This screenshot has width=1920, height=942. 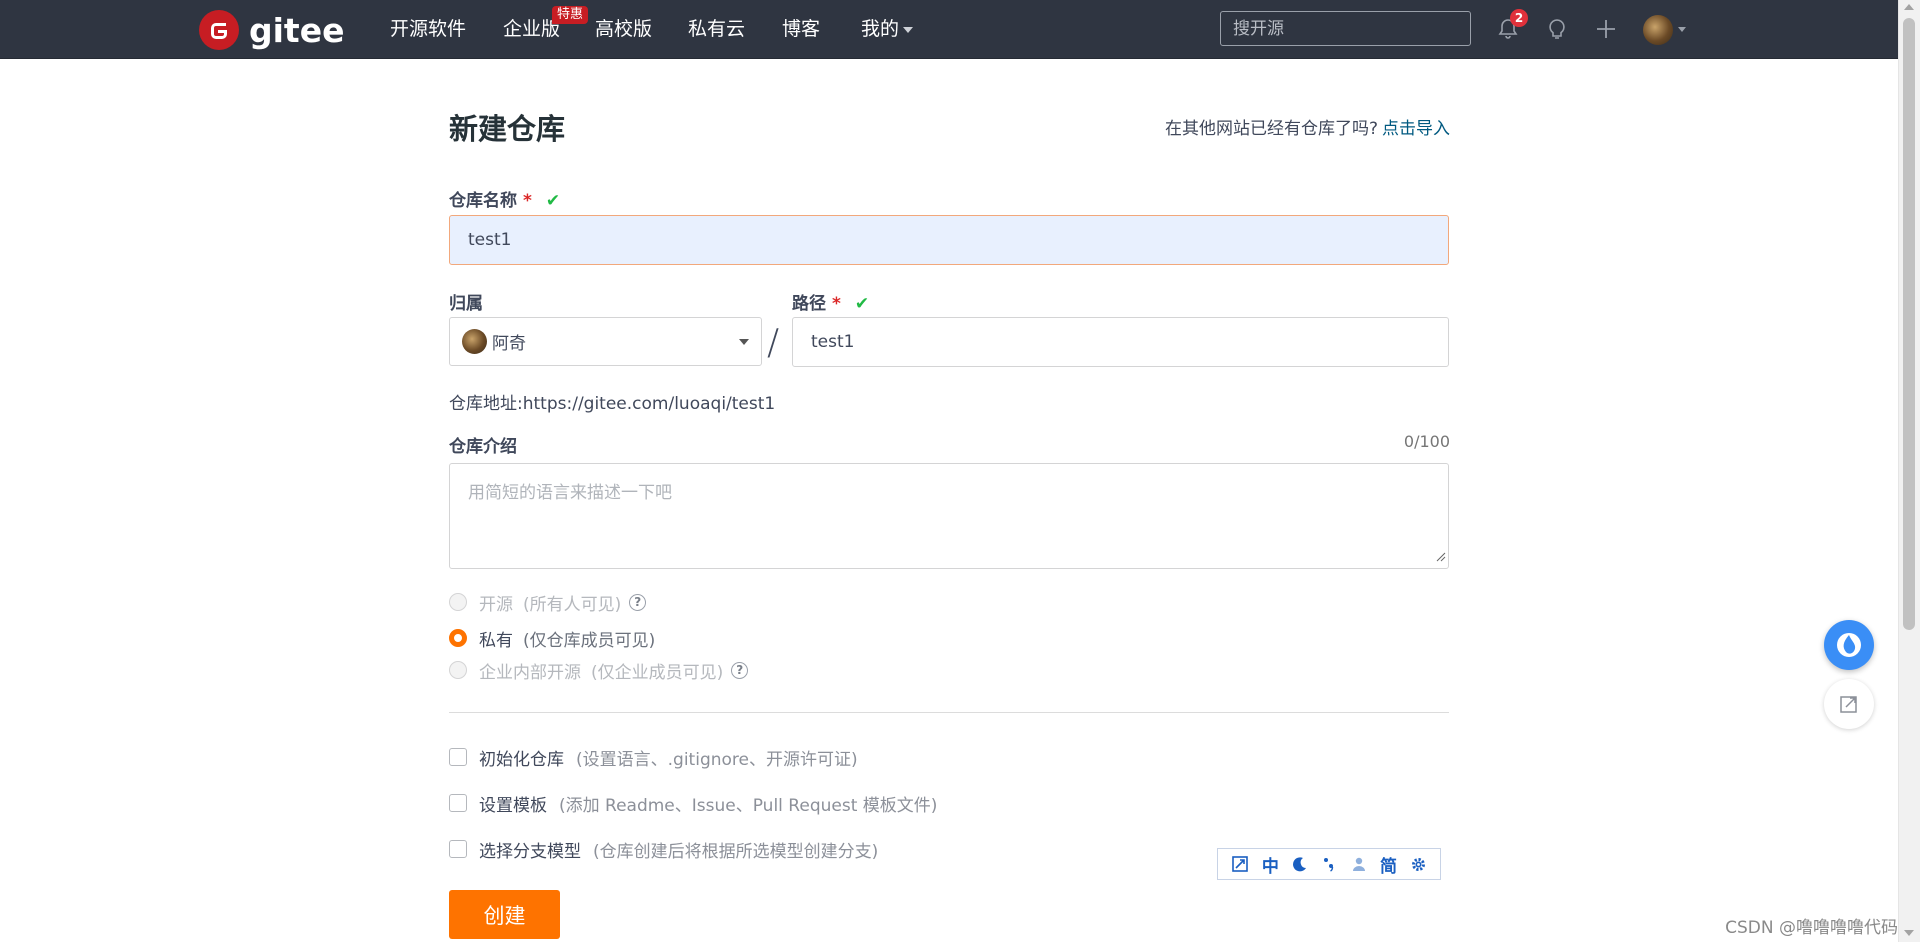 What do you see at coordinates (483, 201) in the screenshot?
I see `repo-name-label: 仓库名称` at bounding box center [483, 201].